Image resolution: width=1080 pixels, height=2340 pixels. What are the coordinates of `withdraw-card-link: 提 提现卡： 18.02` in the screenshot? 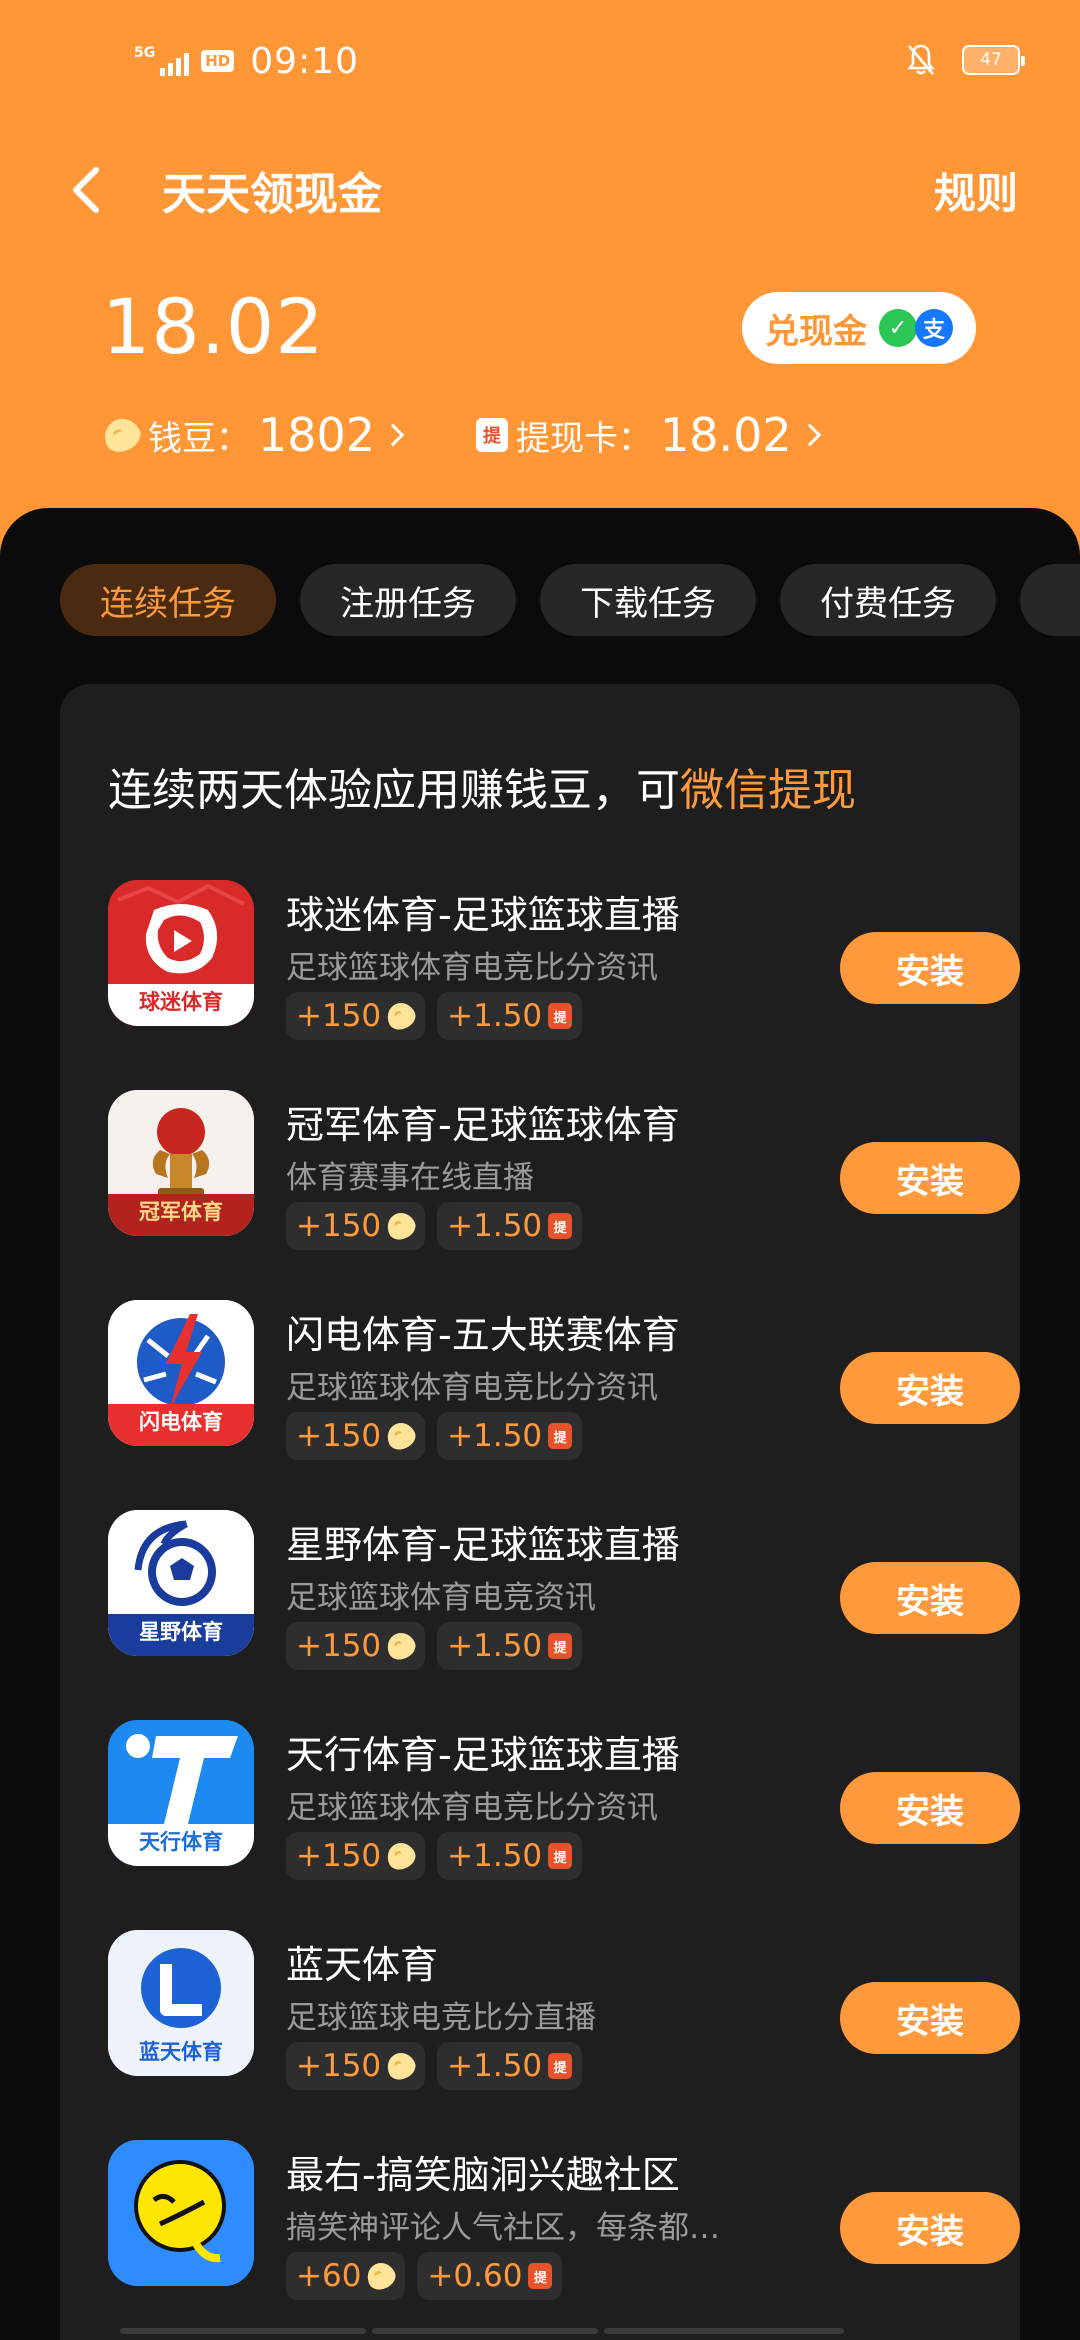 It's located at (649, 435).